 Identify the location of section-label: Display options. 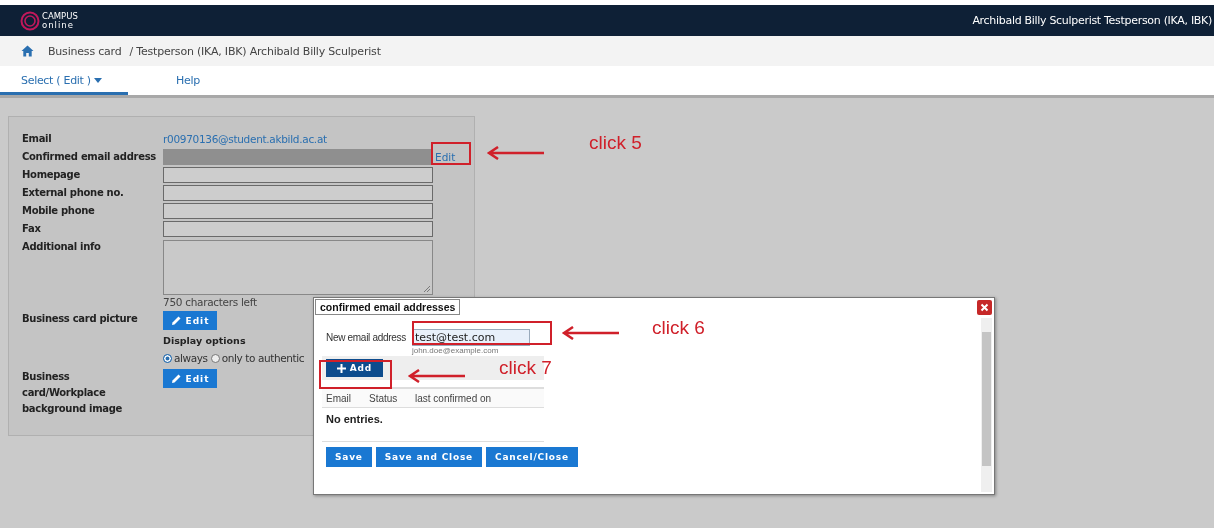
(204, 341).